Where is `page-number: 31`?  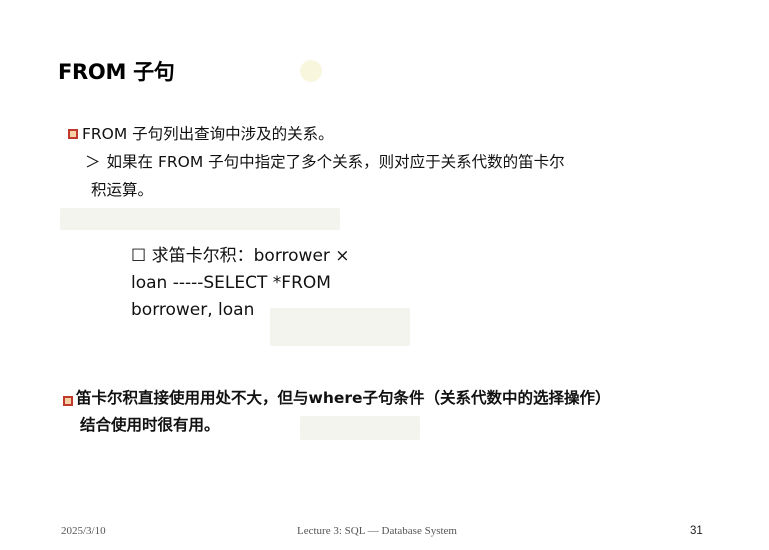
page-number: 31 is located at coordinates (696, 531).